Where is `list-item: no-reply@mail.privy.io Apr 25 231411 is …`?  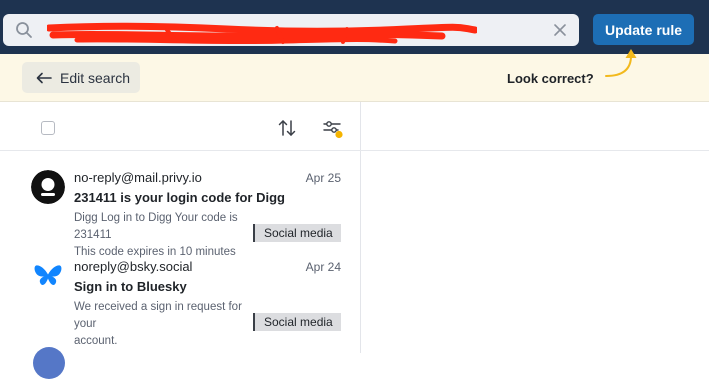
list-item: no-reply@mail.privy.io Apr 25 231411 is … is located at coordinates (180, 204).